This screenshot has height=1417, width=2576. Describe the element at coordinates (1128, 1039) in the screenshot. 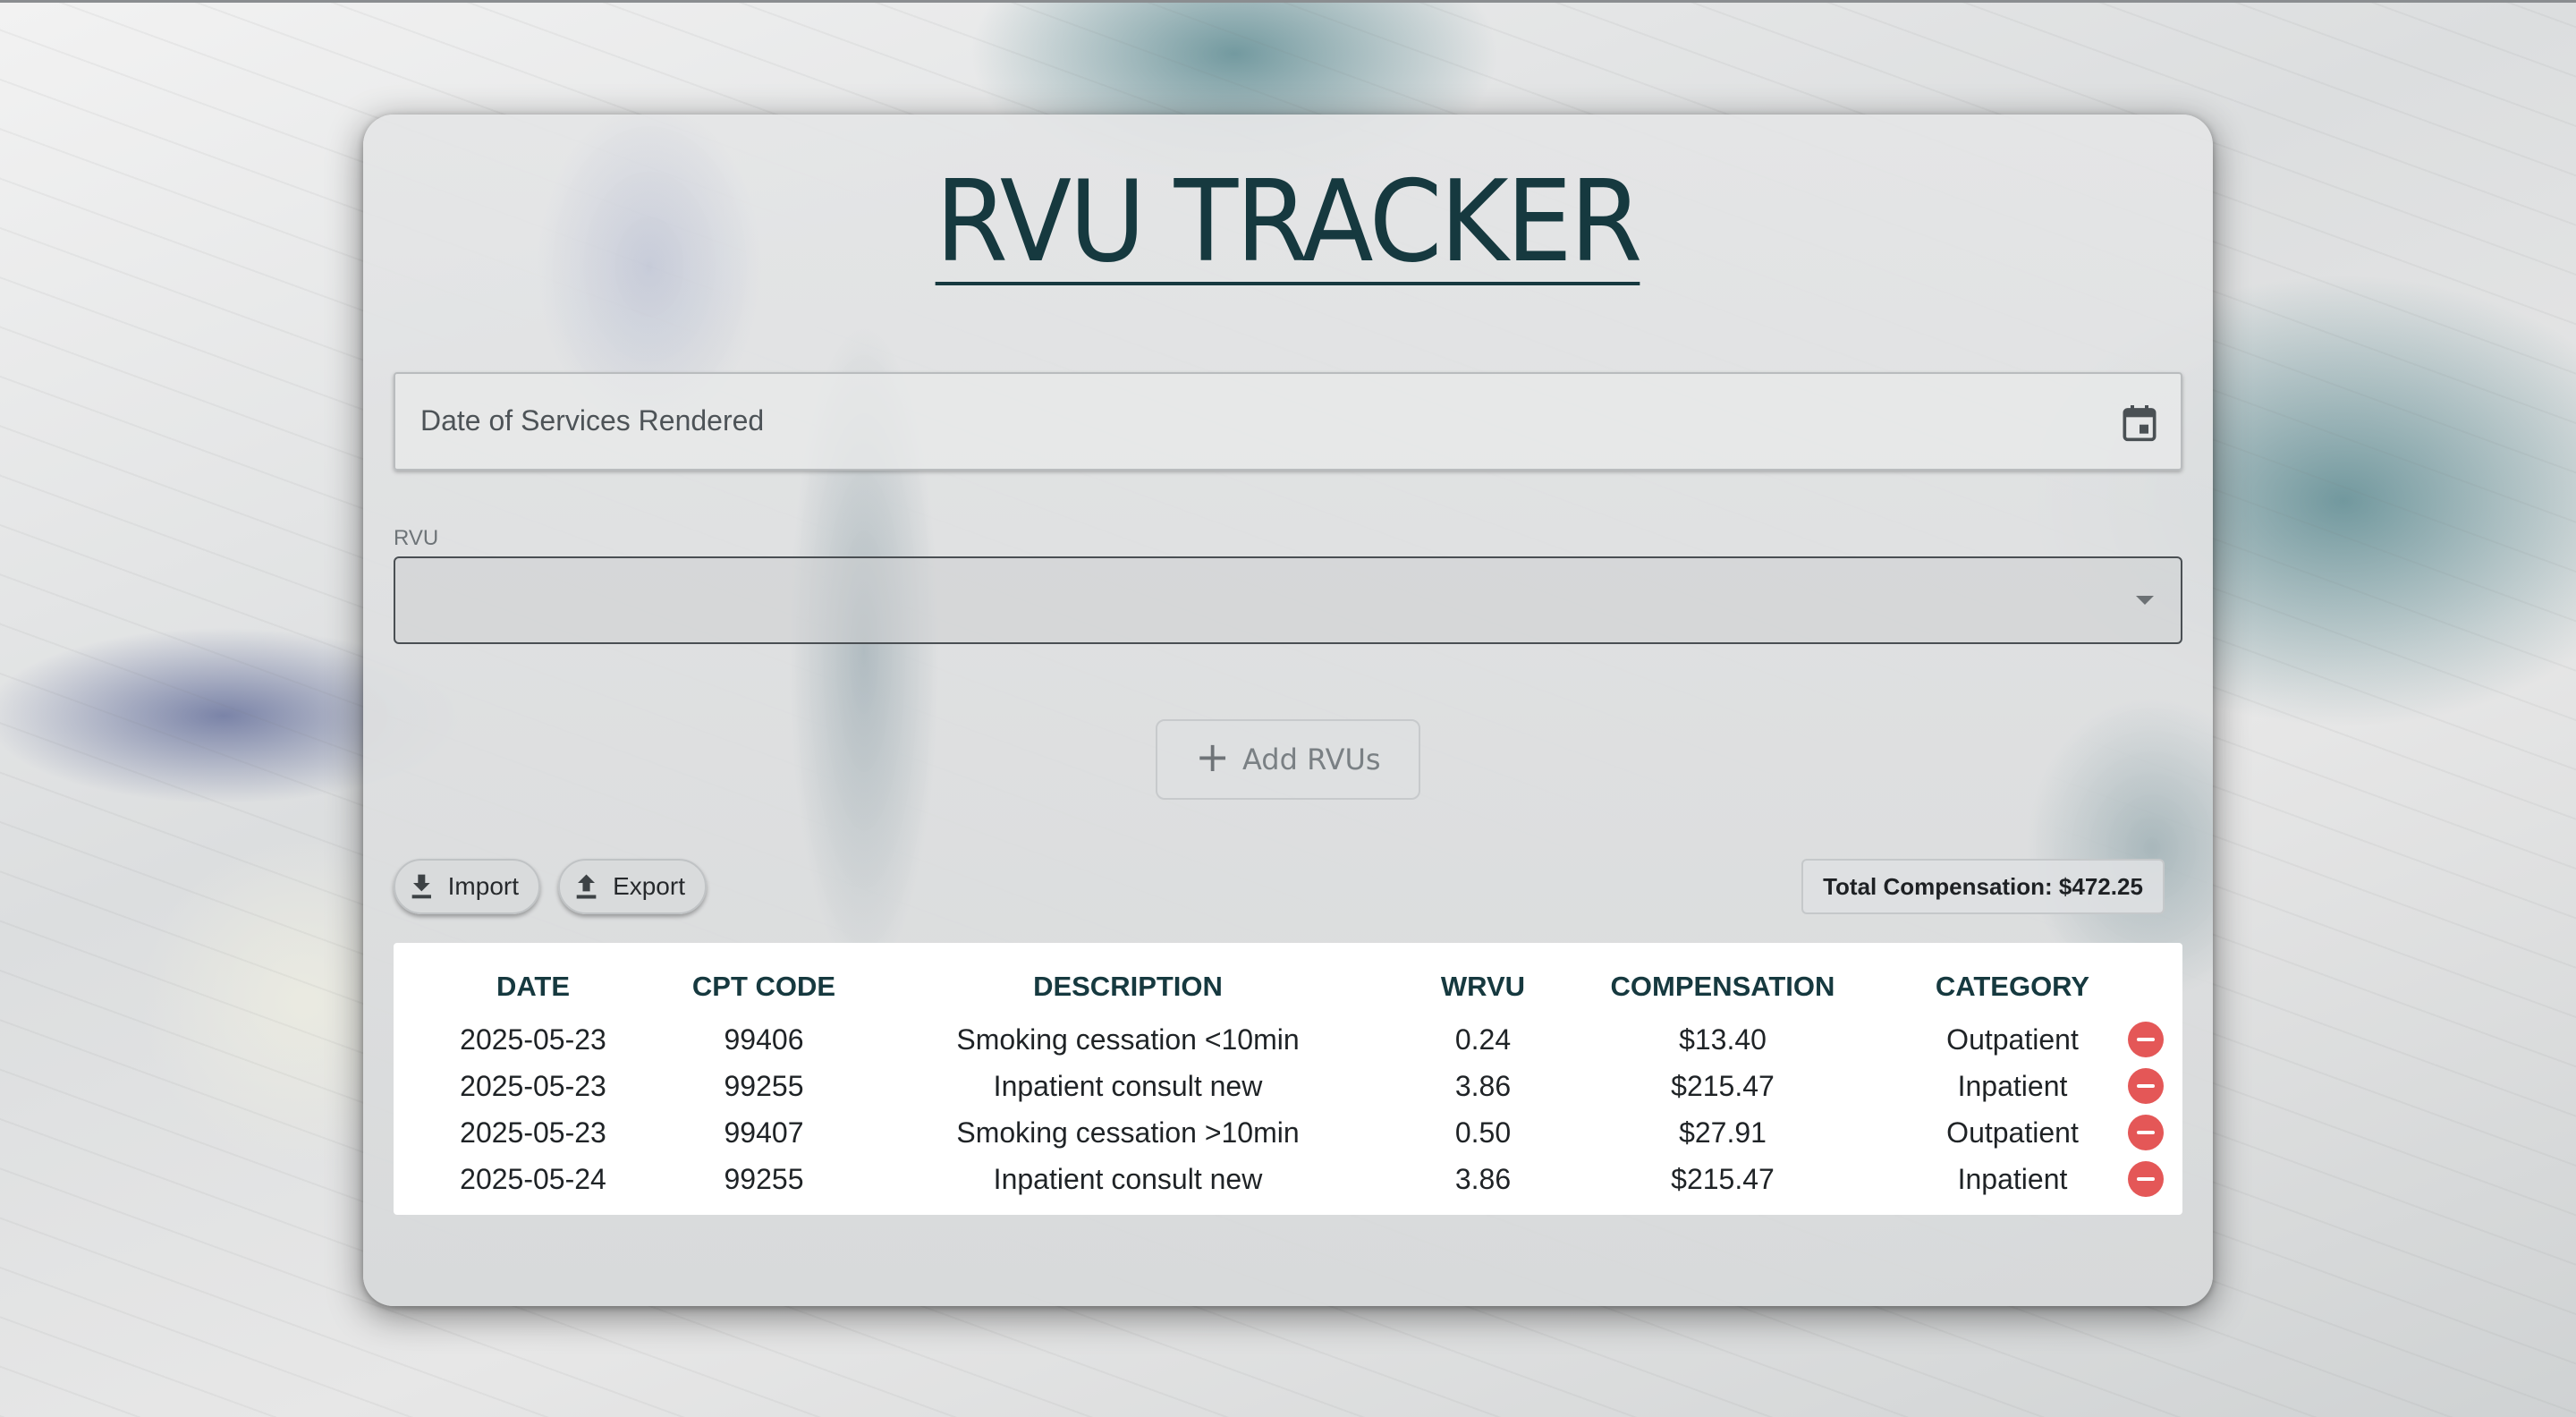

I see `cell-description: Smoking cessation <10min` at that location.